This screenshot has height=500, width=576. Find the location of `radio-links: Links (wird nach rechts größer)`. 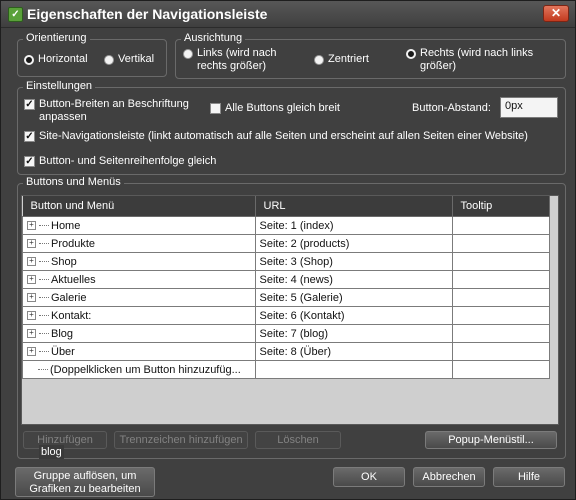

radio-links: Links (wird nach rechts größer) is located at coordinates (243, 60).